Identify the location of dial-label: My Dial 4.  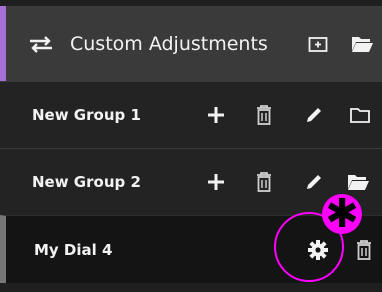
(73, 249).